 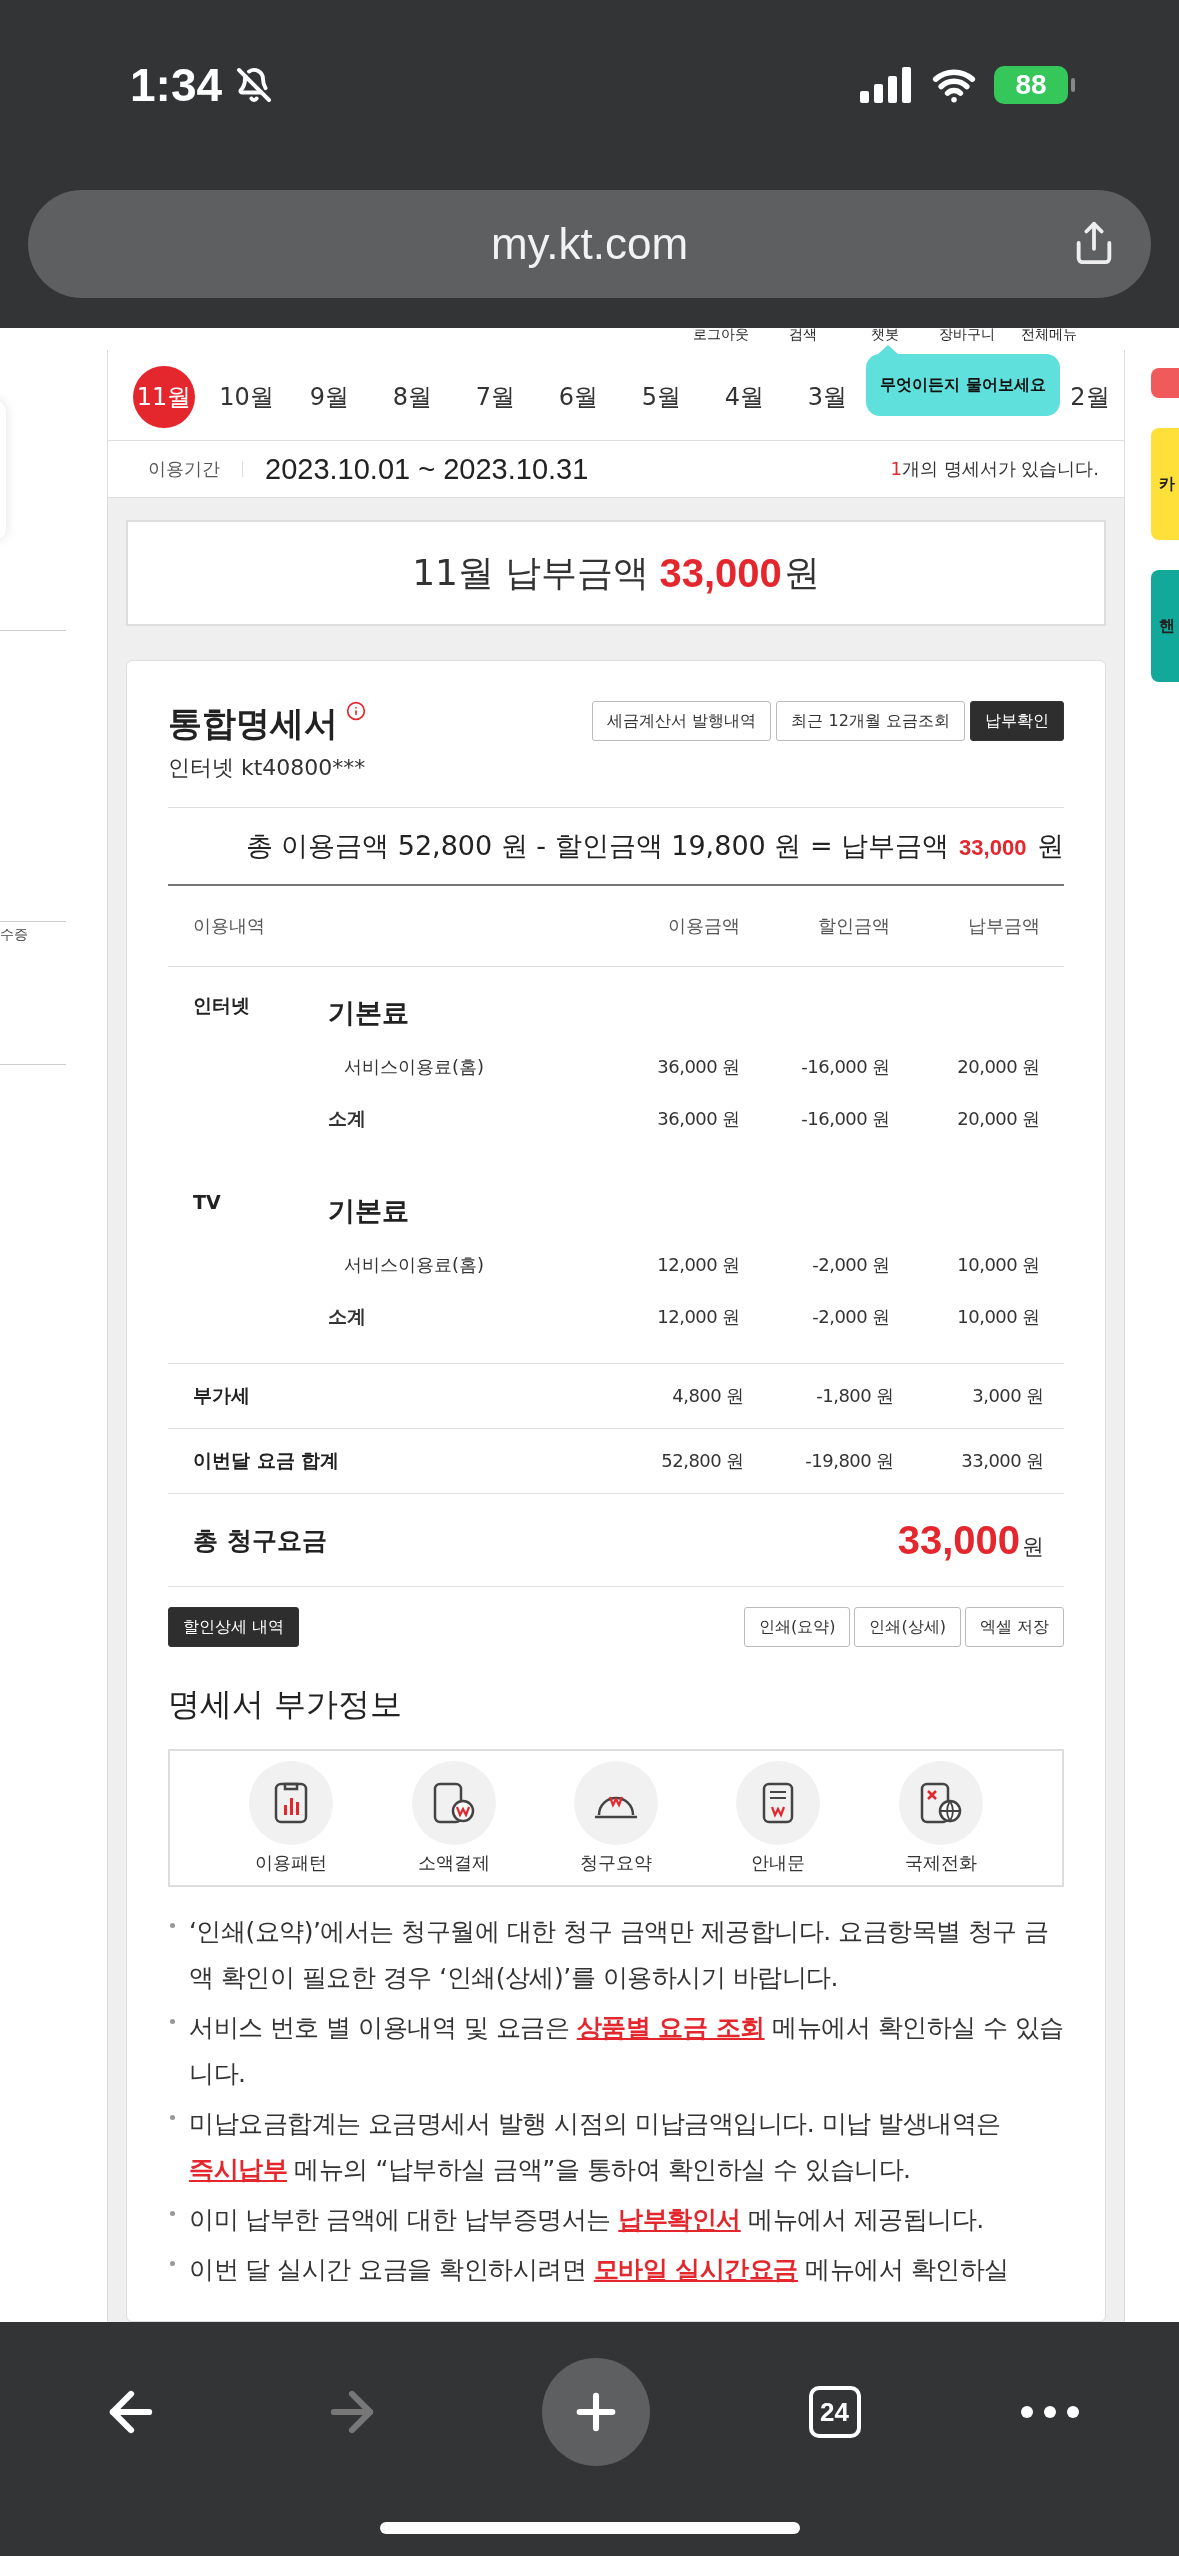 What do you see at coordinates (207, 1201) in the screenshot?
I see `service-name: TV` at bounding box center [207, 1201].